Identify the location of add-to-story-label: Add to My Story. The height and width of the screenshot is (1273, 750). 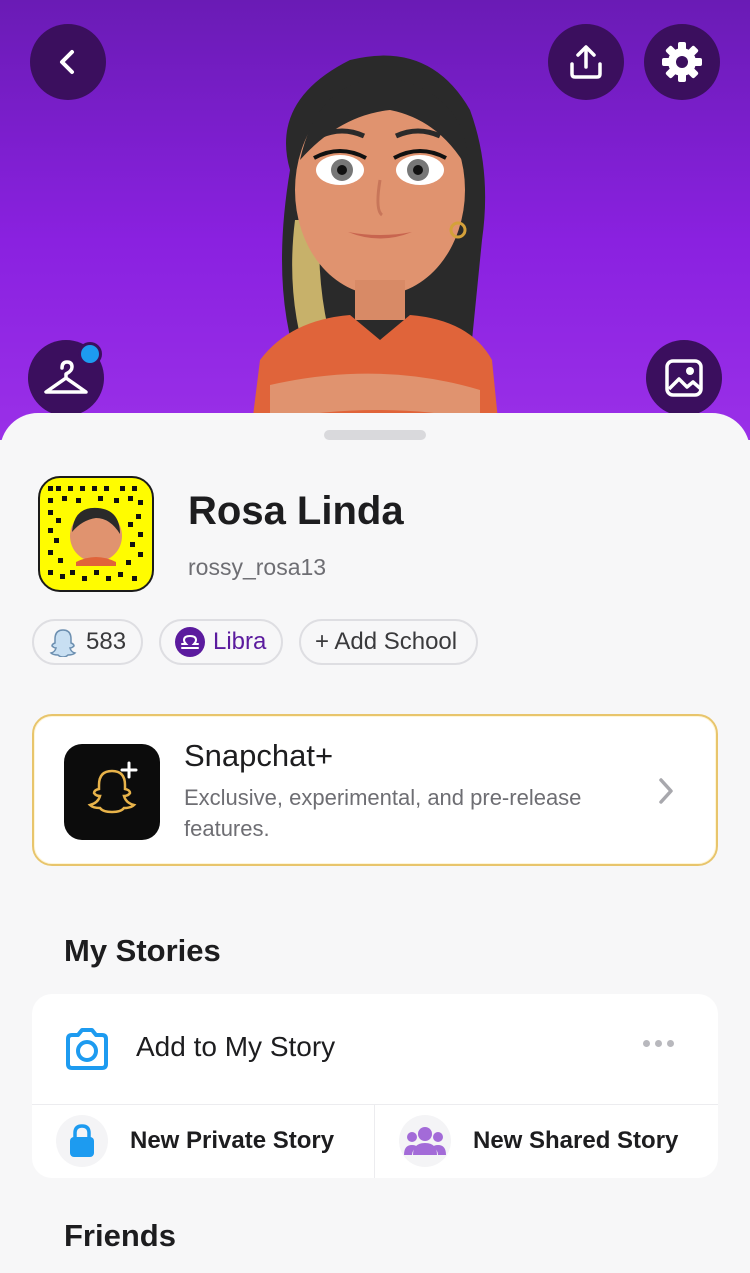
(236, 1046).